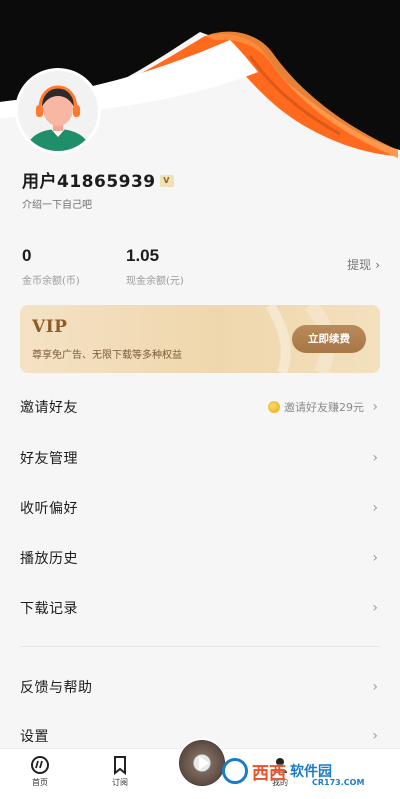  I want to click on watermark-logo-icon, so click(235, 771).